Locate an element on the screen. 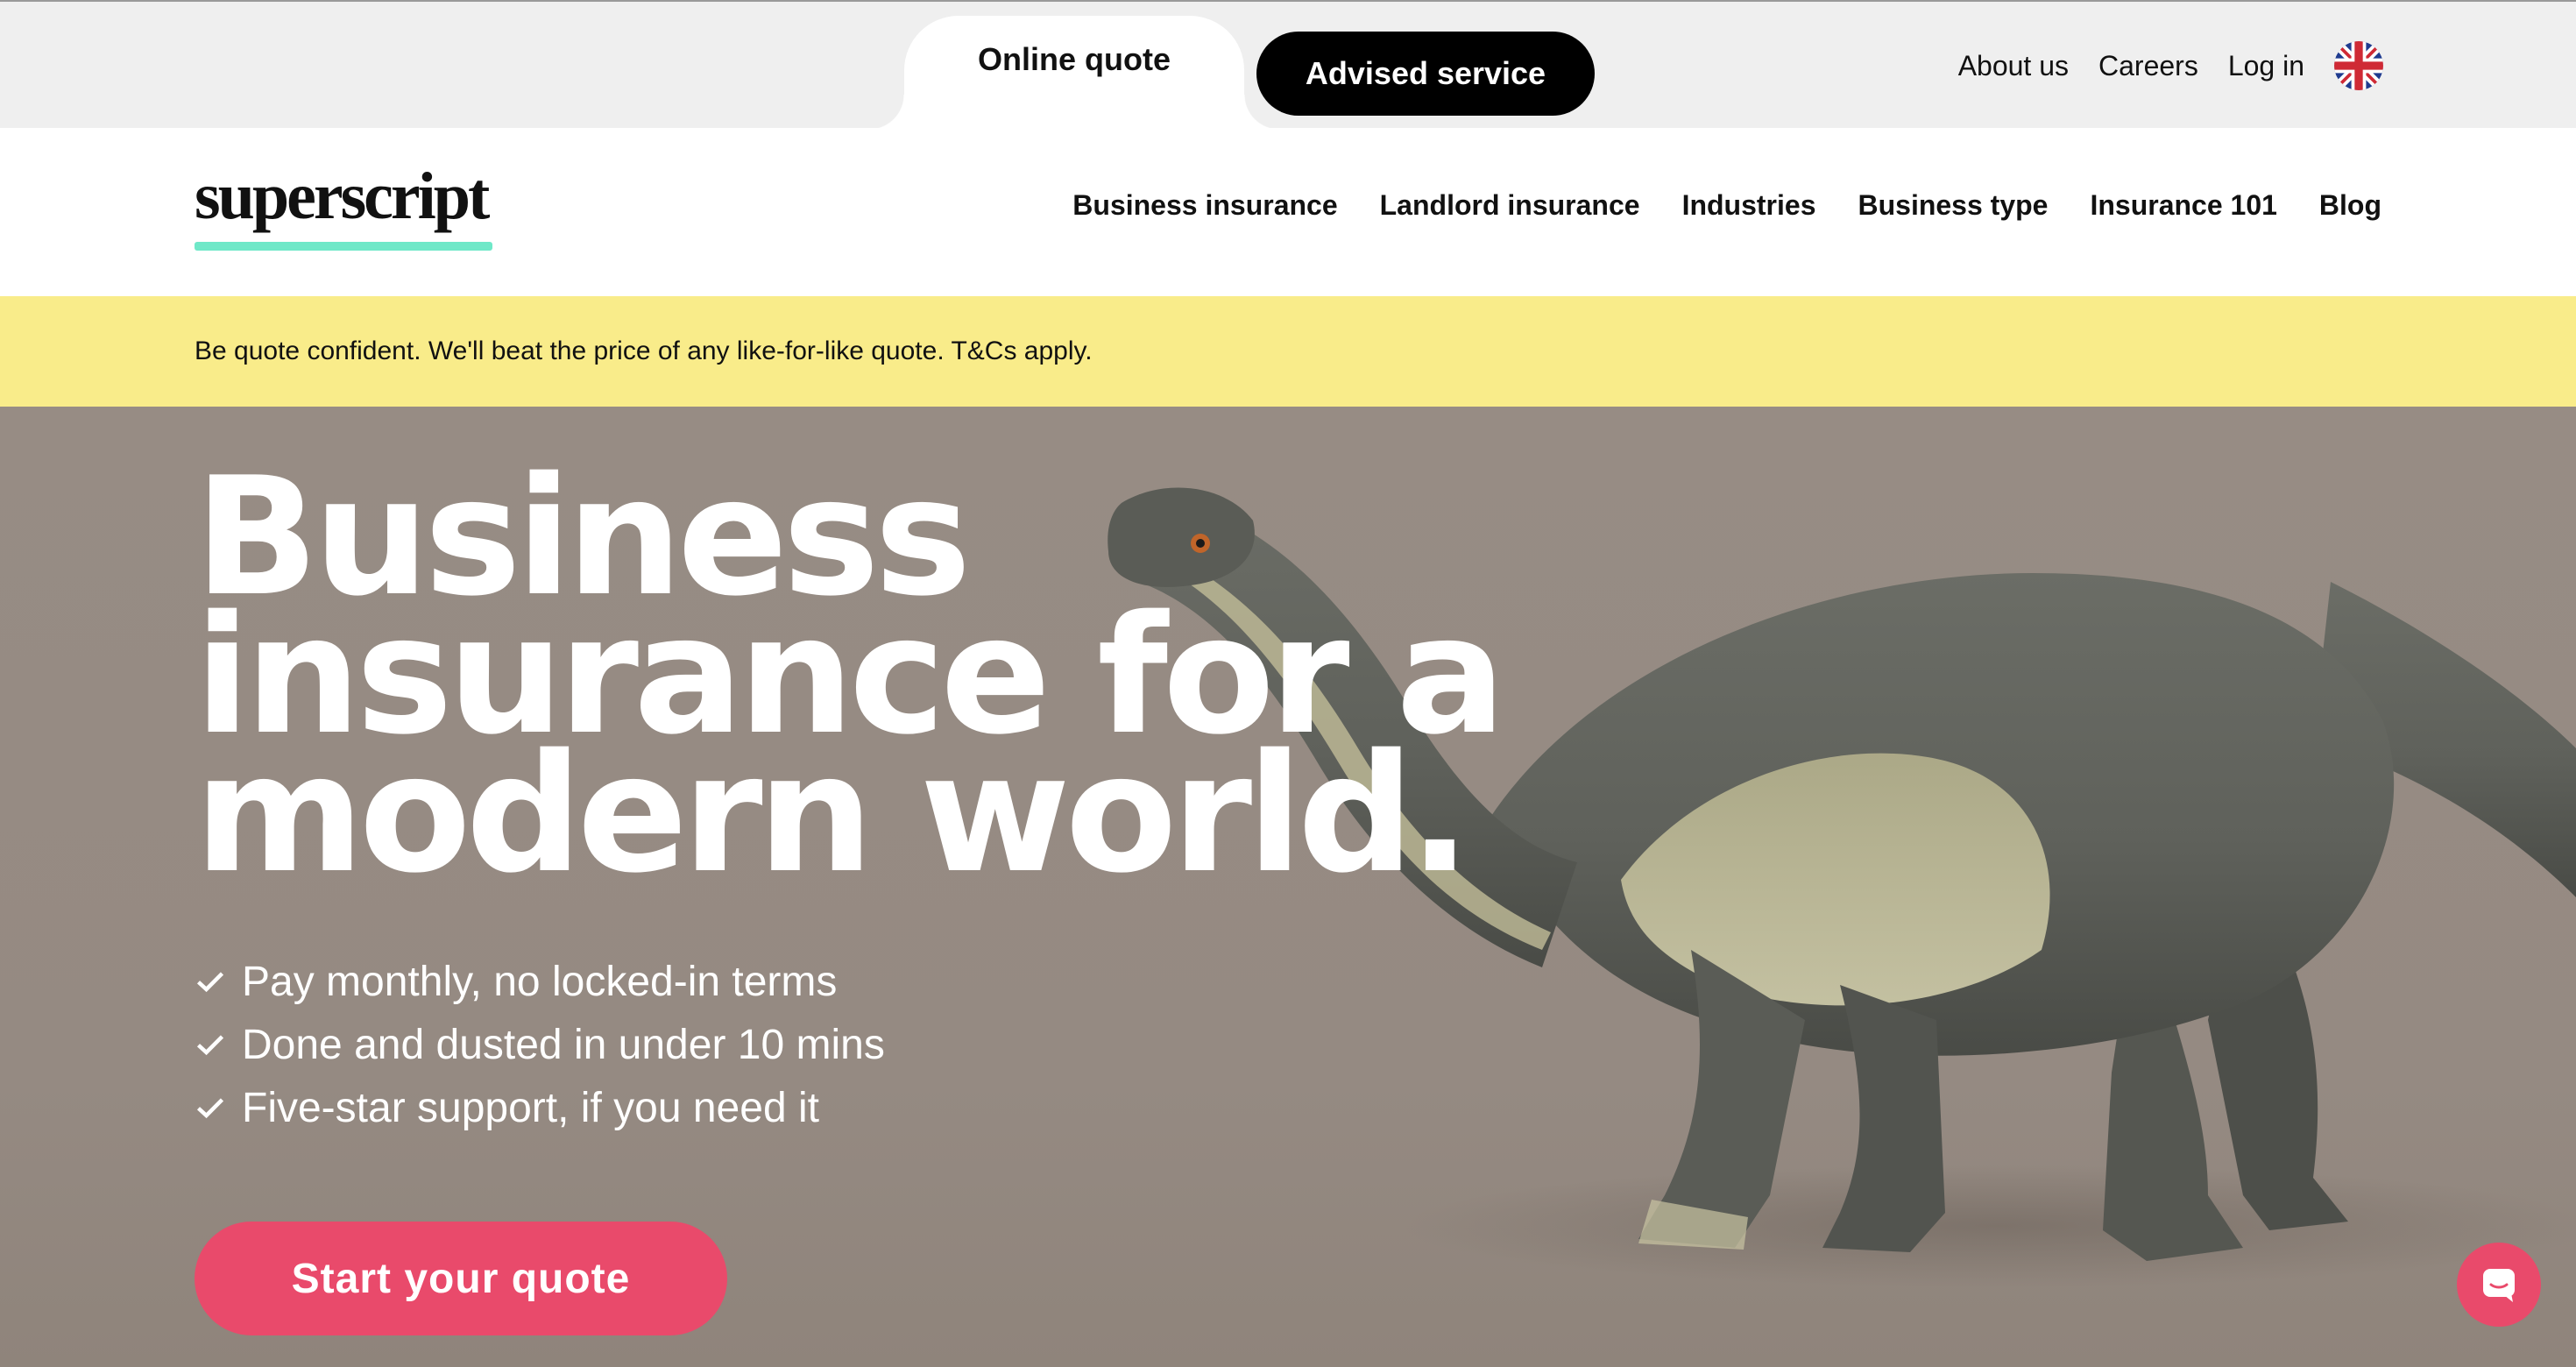  tab-advised-service: Advised service is located at coordinates (1425, 74).